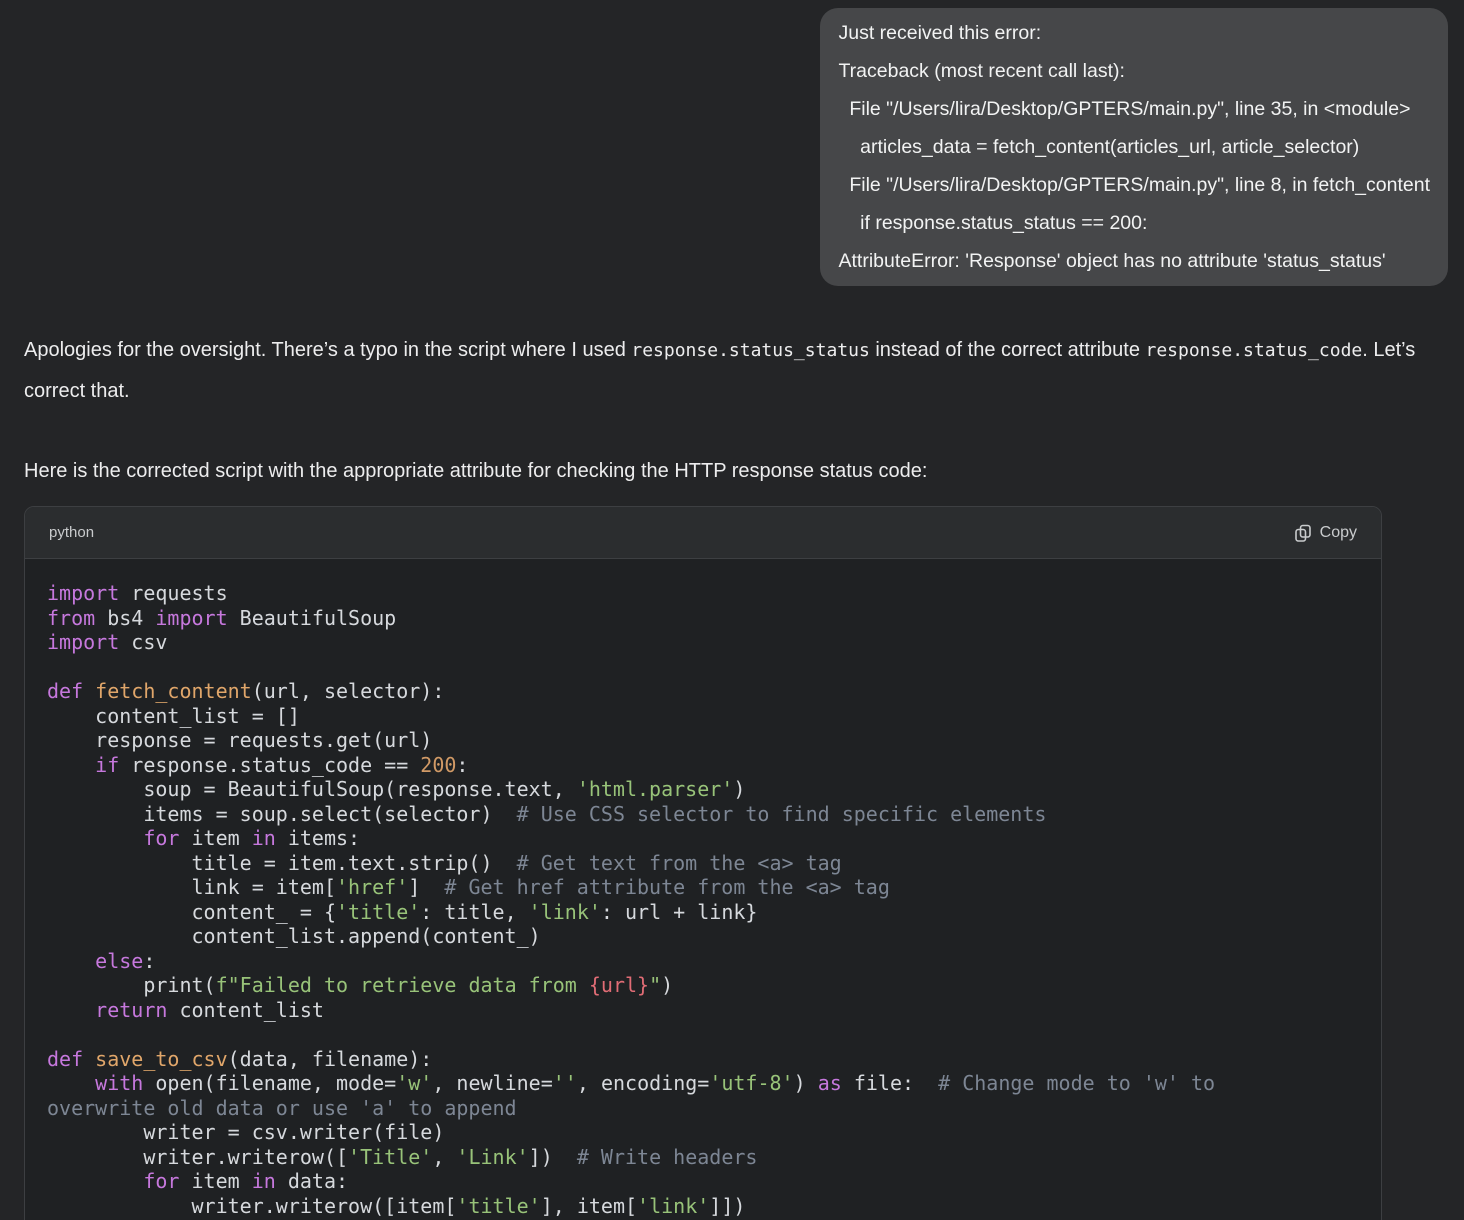  Describe the element at coordinates (72, 532) in the screenshot. I see `code-language-label: python` at that location.